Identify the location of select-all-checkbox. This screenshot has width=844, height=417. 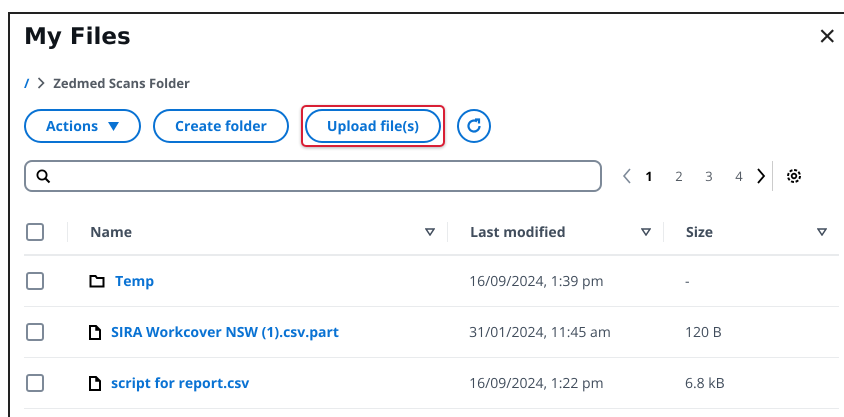
(35, 232).